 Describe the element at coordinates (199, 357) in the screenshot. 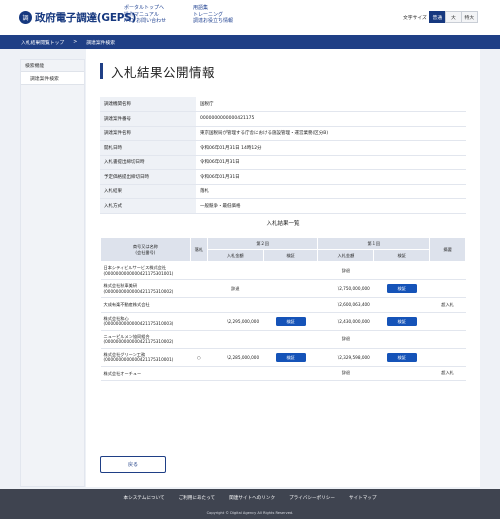

I see `award-cell: ○` at that location.